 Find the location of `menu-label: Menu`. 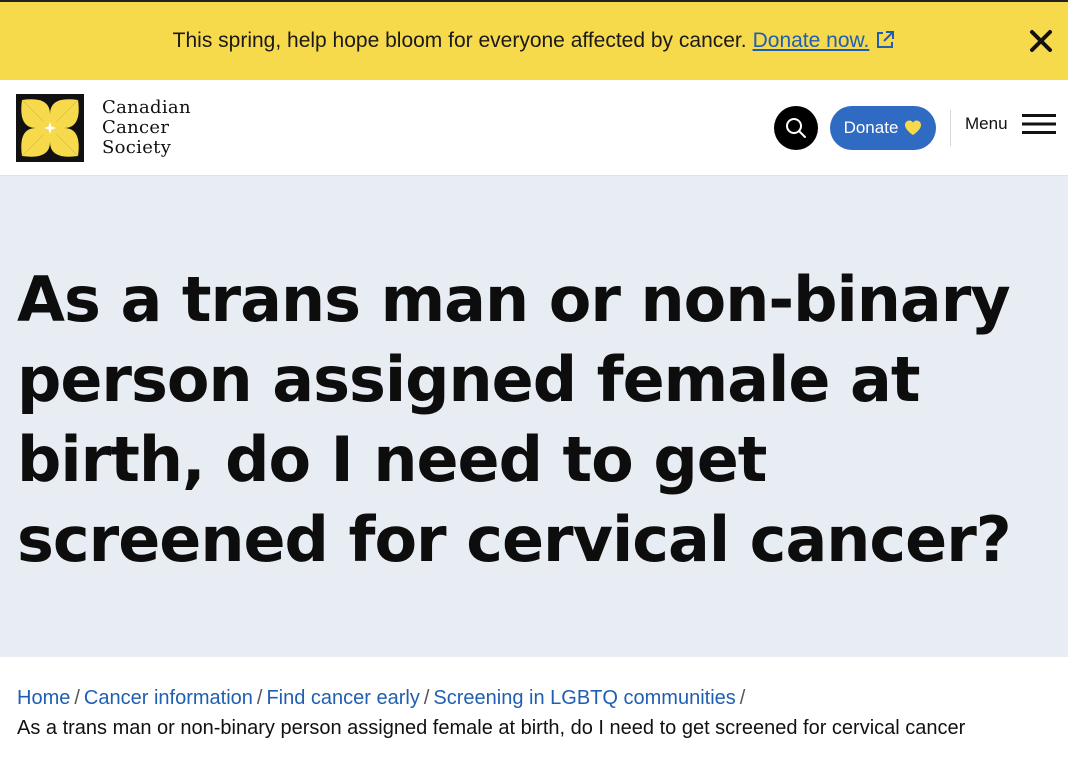

menu-label: Menu is located at coordinates (986, 123).